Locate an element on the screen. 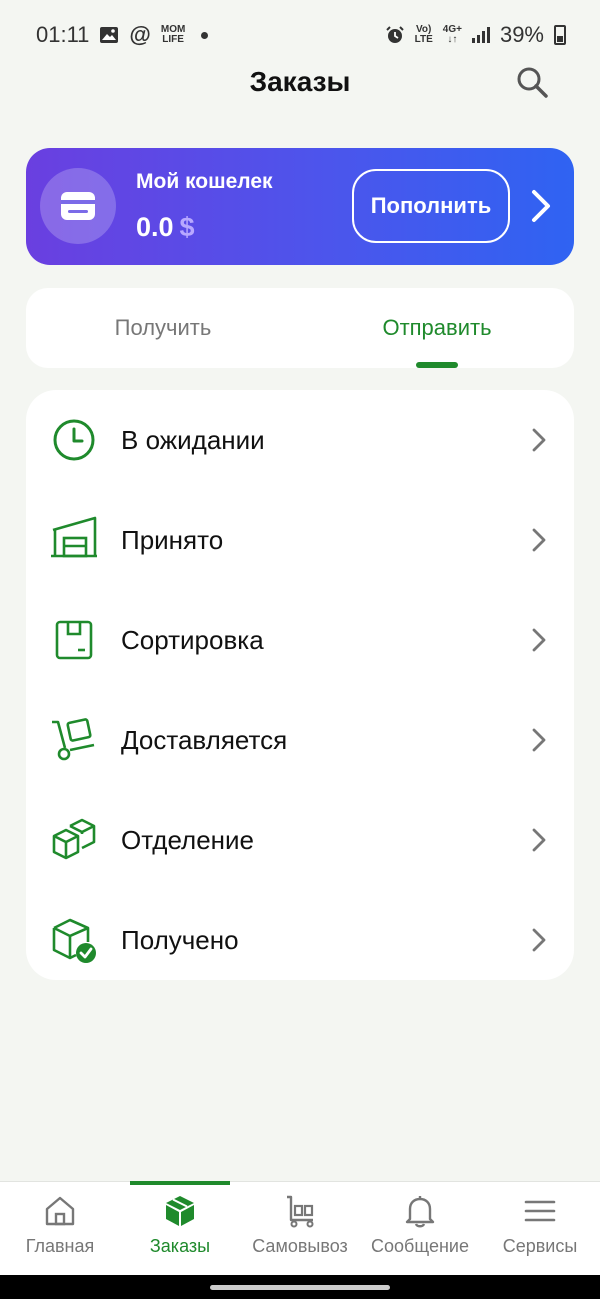 This screenshot has width=600, height=1299. tab-active-indicator is located at coordinates (437, 365).